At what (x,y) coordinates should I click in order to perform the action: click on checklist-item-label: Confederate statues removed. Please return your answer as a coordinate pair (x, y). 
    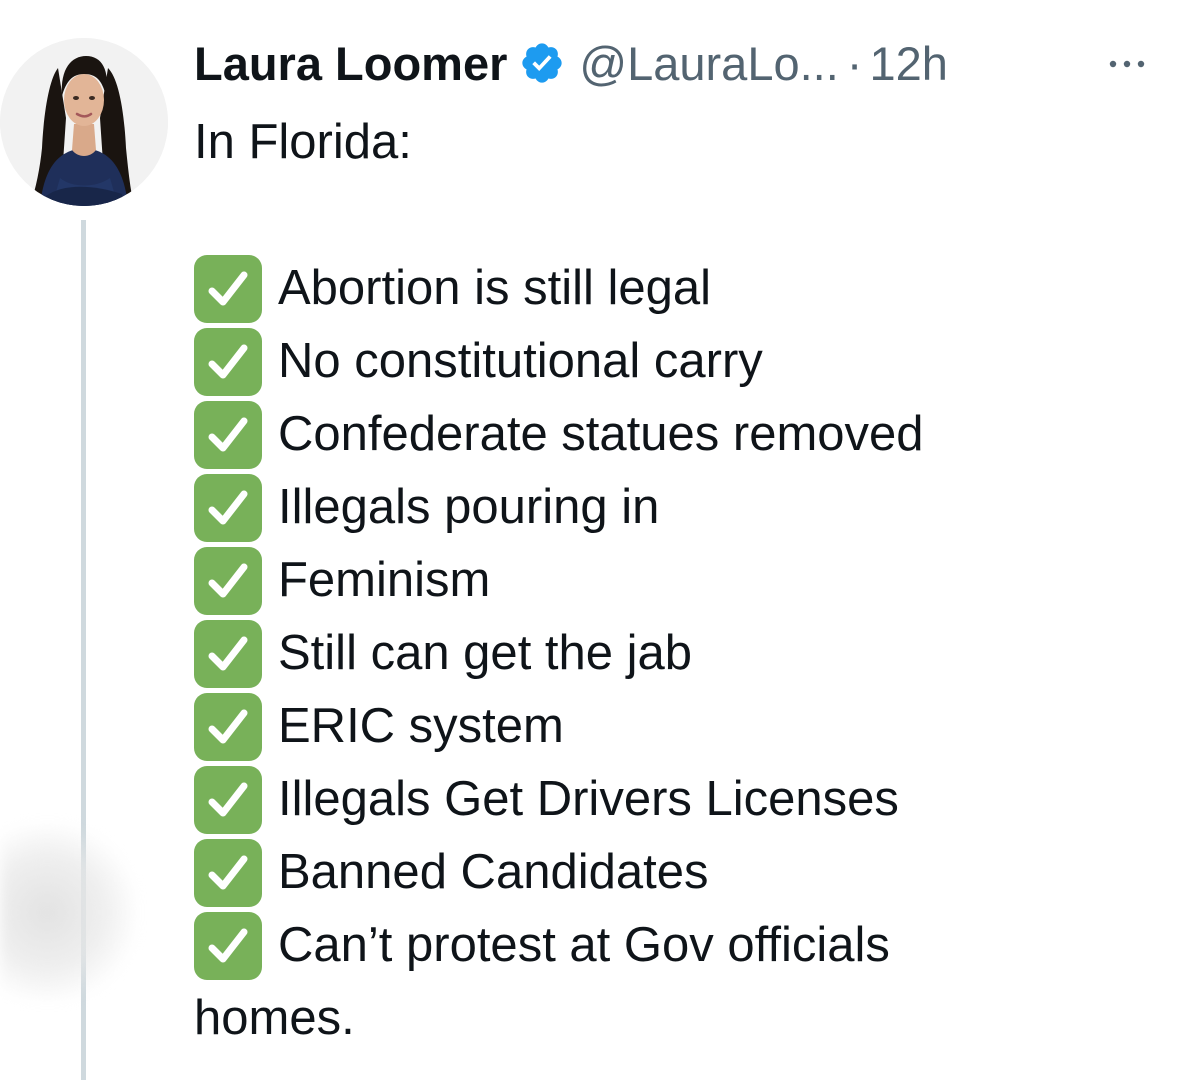
    Looking at the image, I should click on (601, 434).